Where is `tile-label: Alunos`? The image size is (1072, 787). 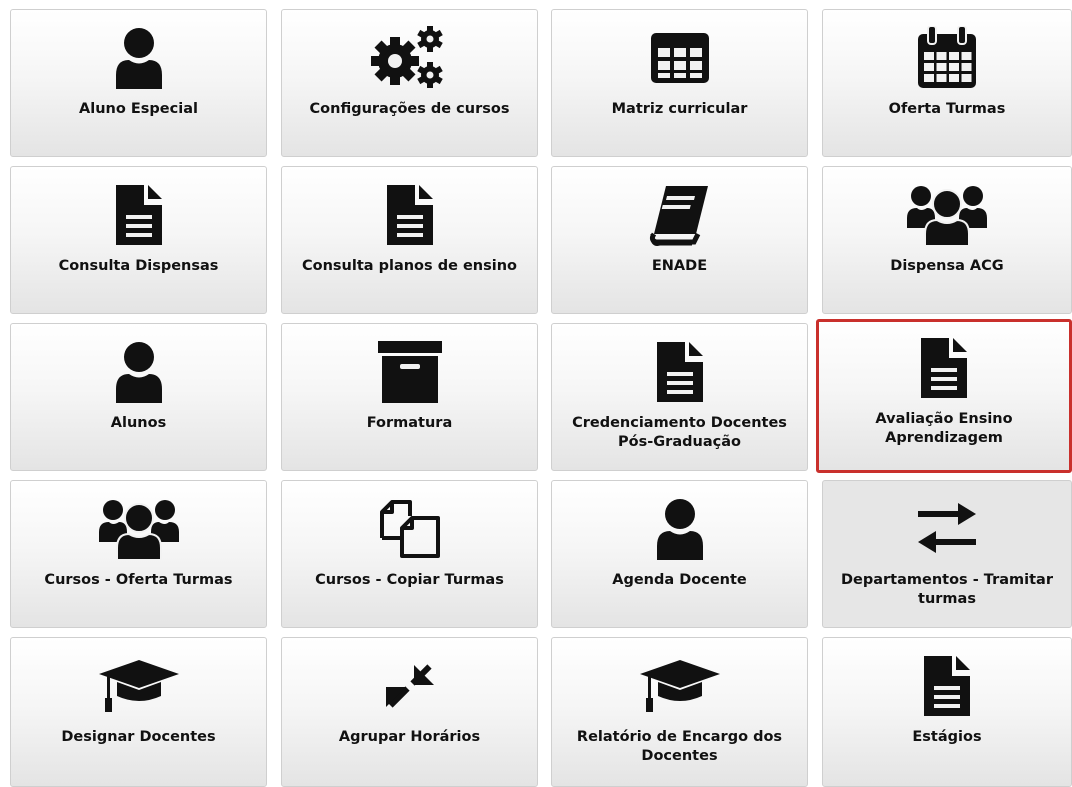
tile-label: Alunos is located at coordinates (138, 423).